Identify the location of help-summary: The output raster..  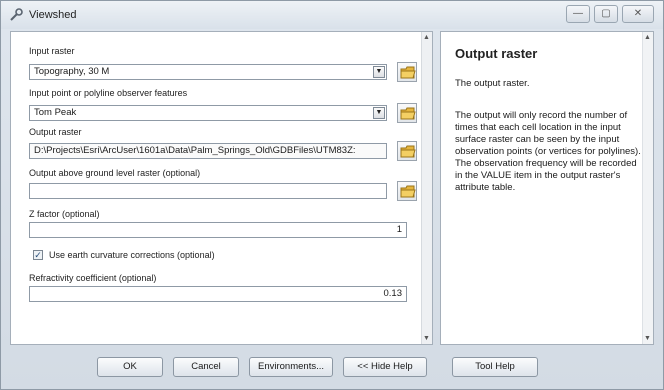
(492, 83).